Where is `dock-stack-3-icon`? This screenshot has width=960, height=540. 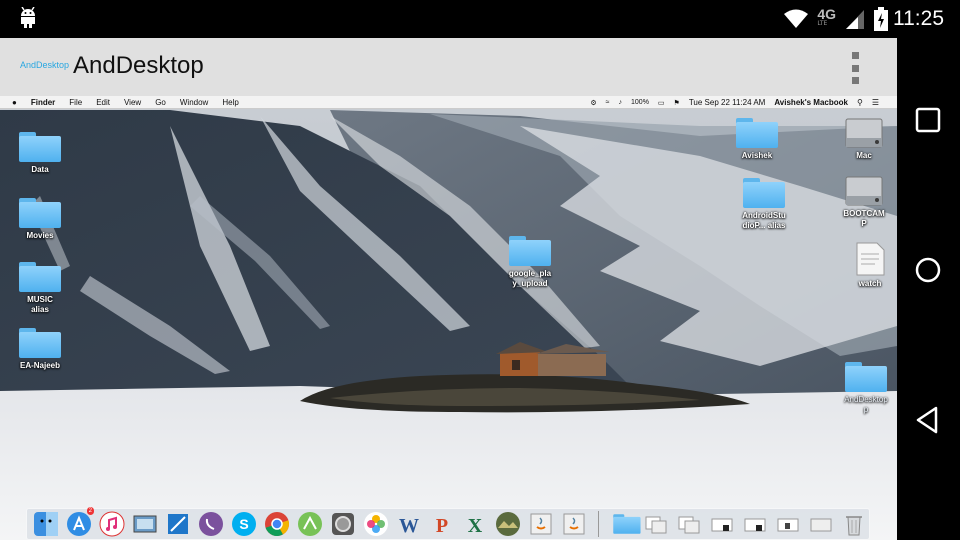
dock-stack-3-icon is located at coordinates (722, 524).